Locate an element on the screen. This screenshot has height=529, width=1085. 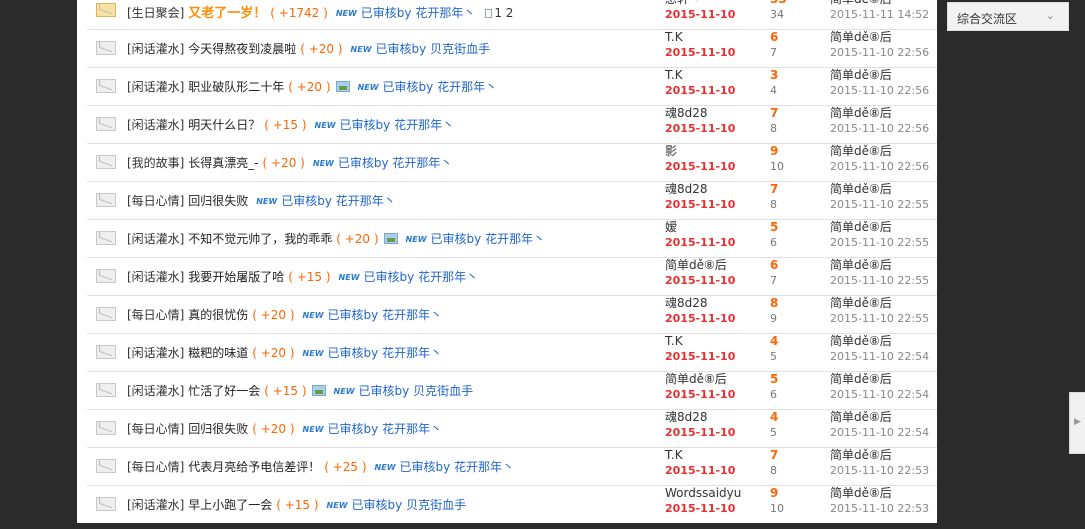
thread-author: 简单dě⑧后 2015-11-10 is located at coordinates (710, 273).